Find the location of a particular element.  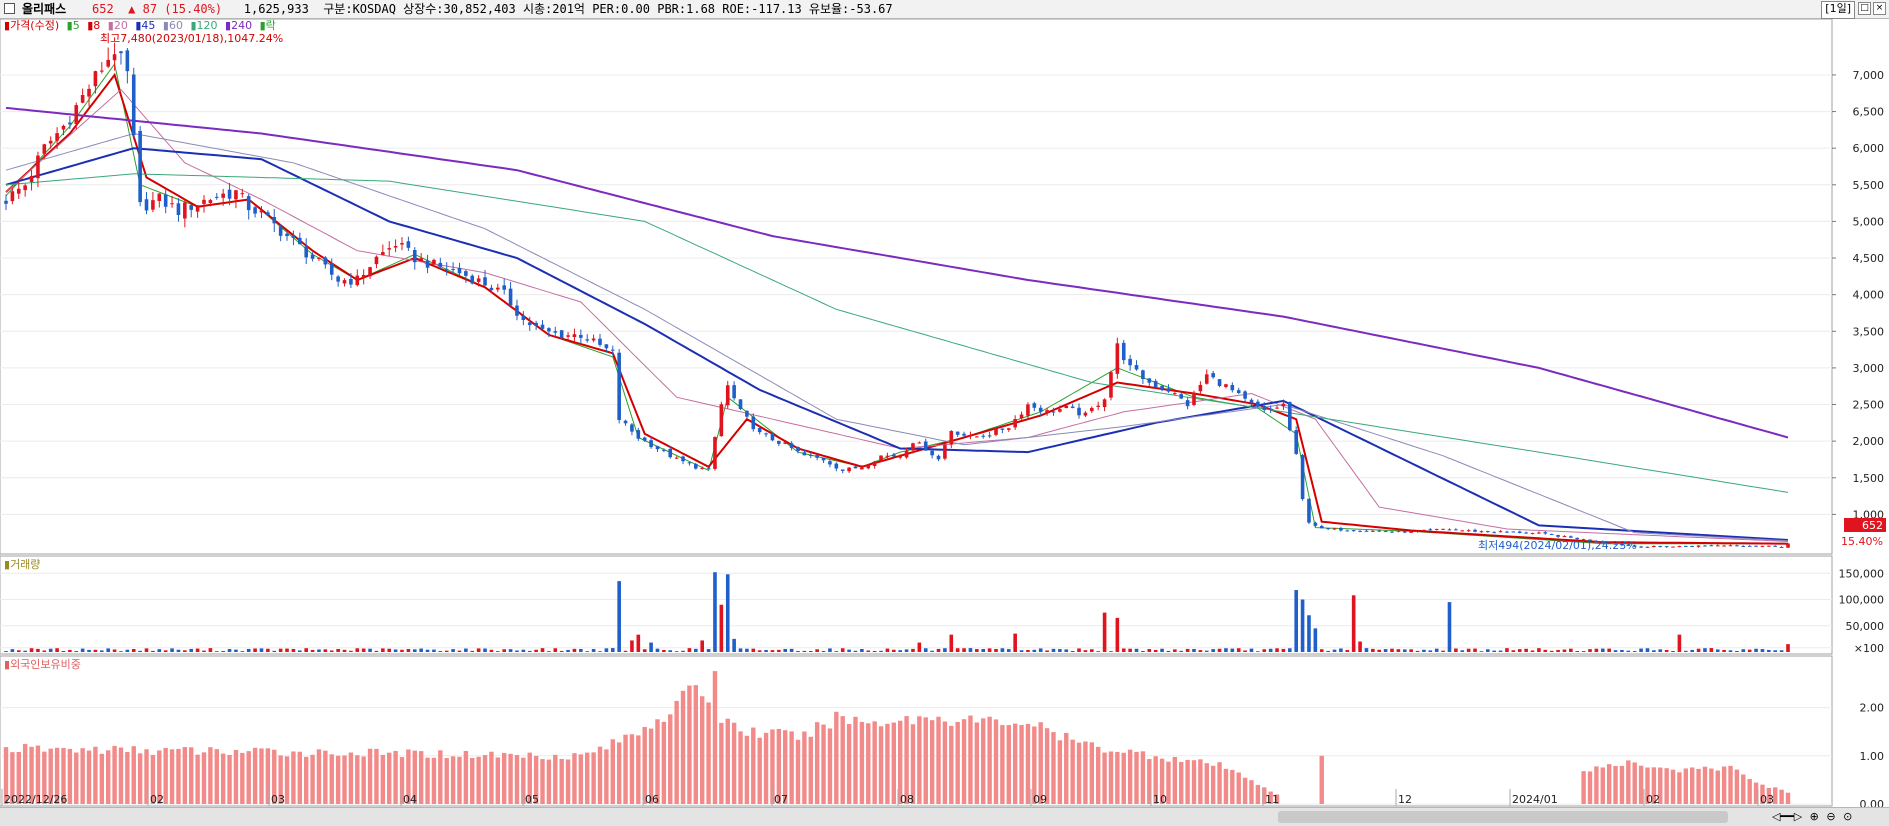

zoom-in-icon: ⊕ is located at coordinates (1814, 817).